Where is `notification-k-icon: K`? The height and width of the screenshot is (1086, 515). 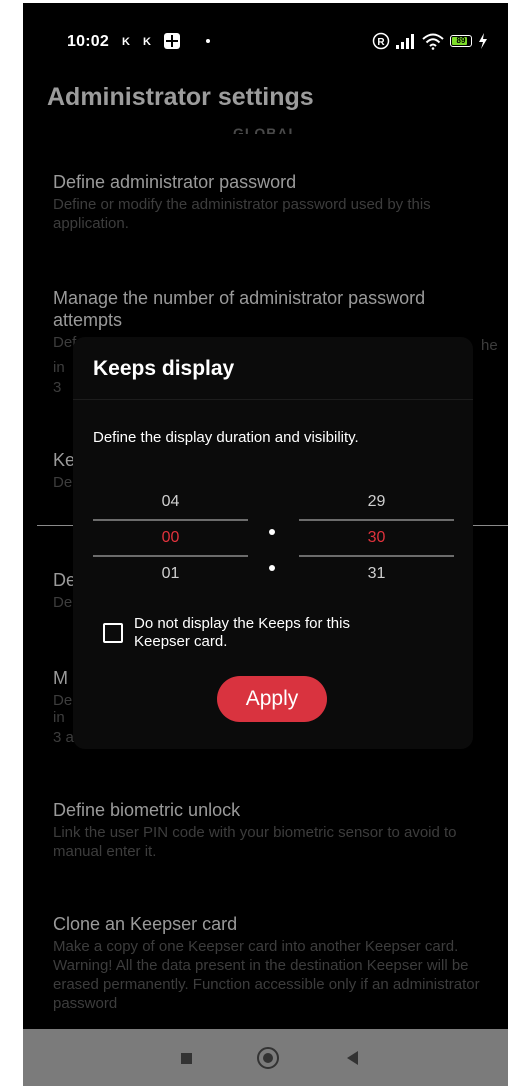
notification-k-icon: K is located at coordinates (126, 42).